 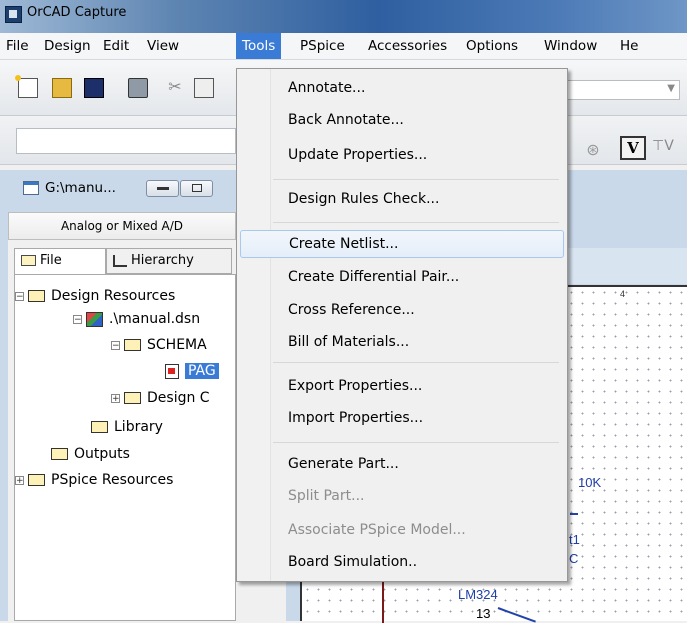 What do you see at coordinates (259, 46) in the screenshot?
I see `menu-tools: Tools` at bounding box center [259, 46].